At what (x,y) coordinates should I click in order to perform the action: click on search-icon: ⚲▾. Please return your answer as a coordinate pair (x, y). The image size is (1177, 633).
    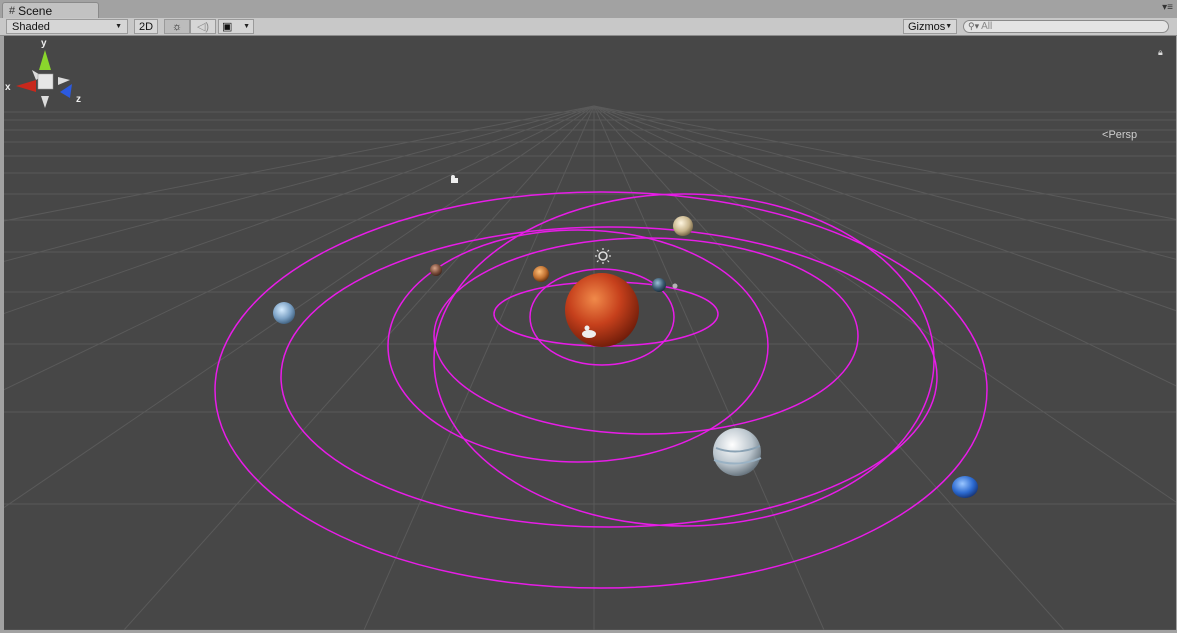
    Looking at the image, I should click on (974, 26).